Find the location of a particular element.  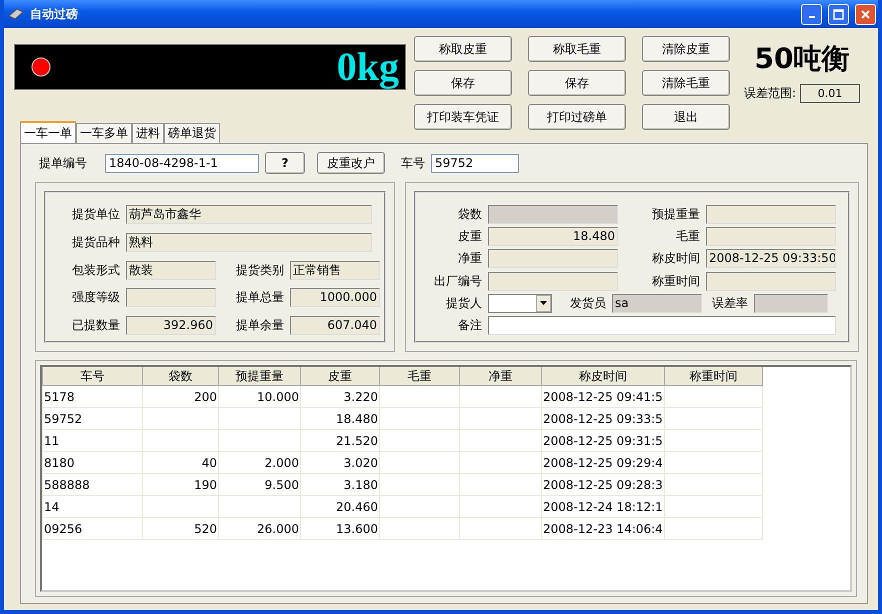

column-header: 称重时间 is located at coordinates (713, 376).